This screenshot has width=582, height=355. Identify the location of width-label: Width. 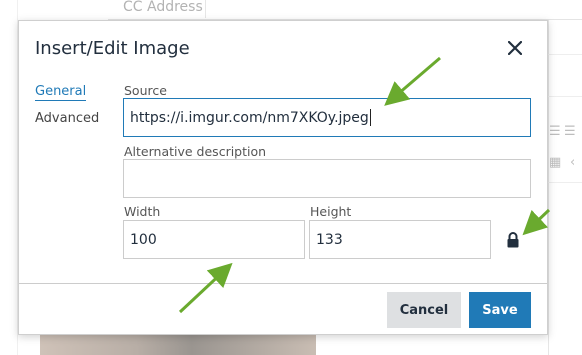
(142, 211).